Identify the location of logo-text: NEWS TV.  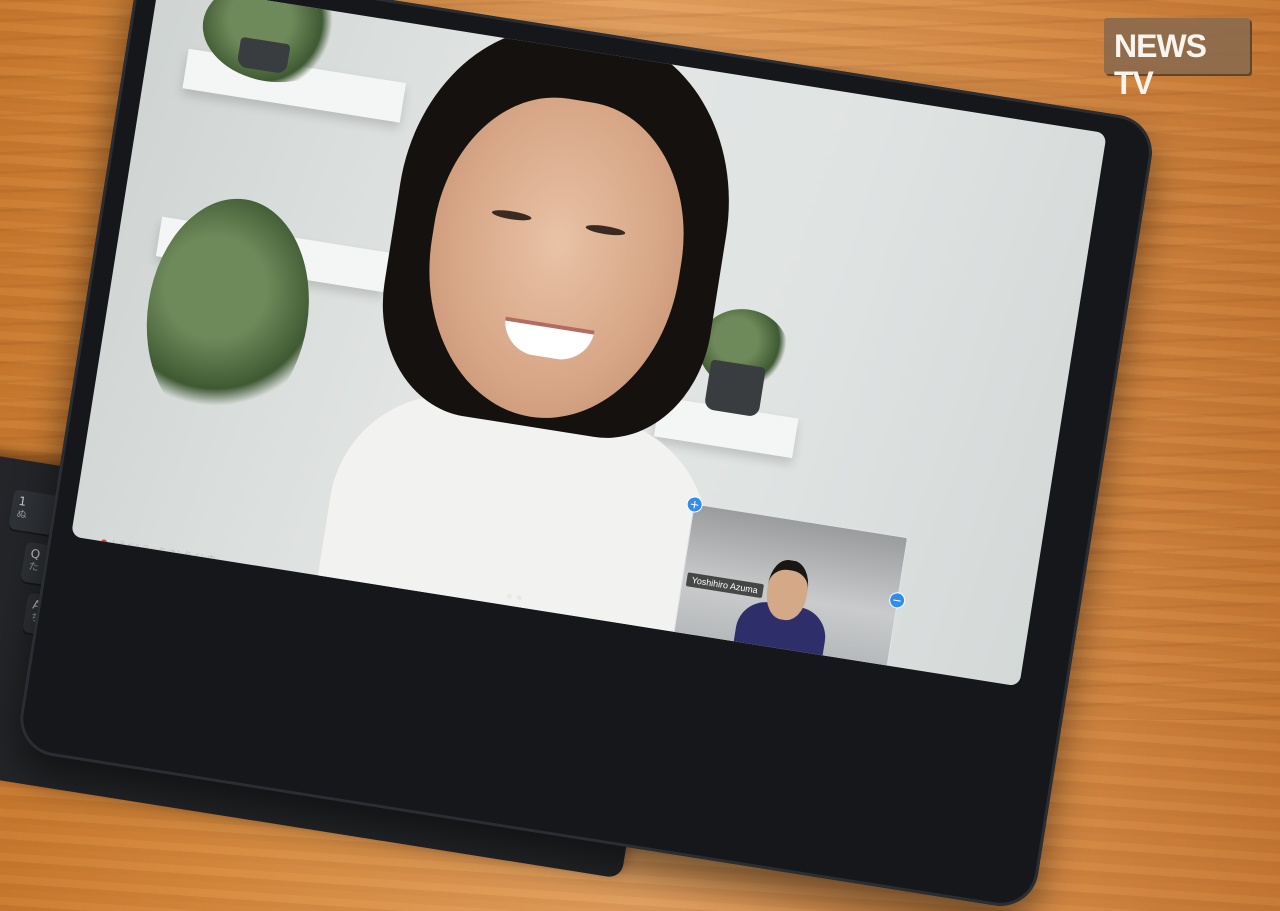
(1160, 64).